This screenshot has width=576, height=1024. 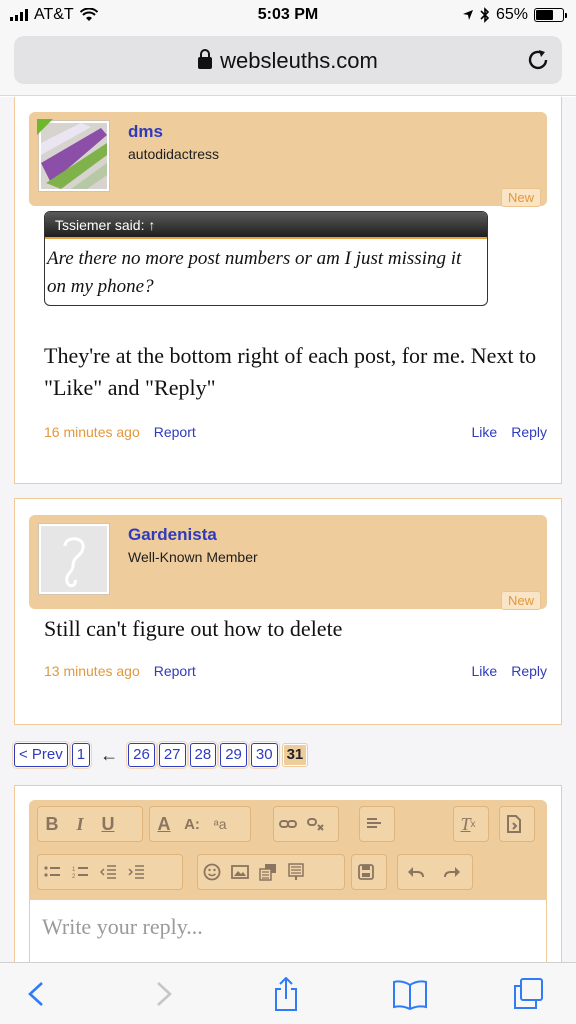 What do you see at coordinates (109, 755) in the screenshot?
I see `skip-pages-arrow: ←` at bounding box center [109, 755].